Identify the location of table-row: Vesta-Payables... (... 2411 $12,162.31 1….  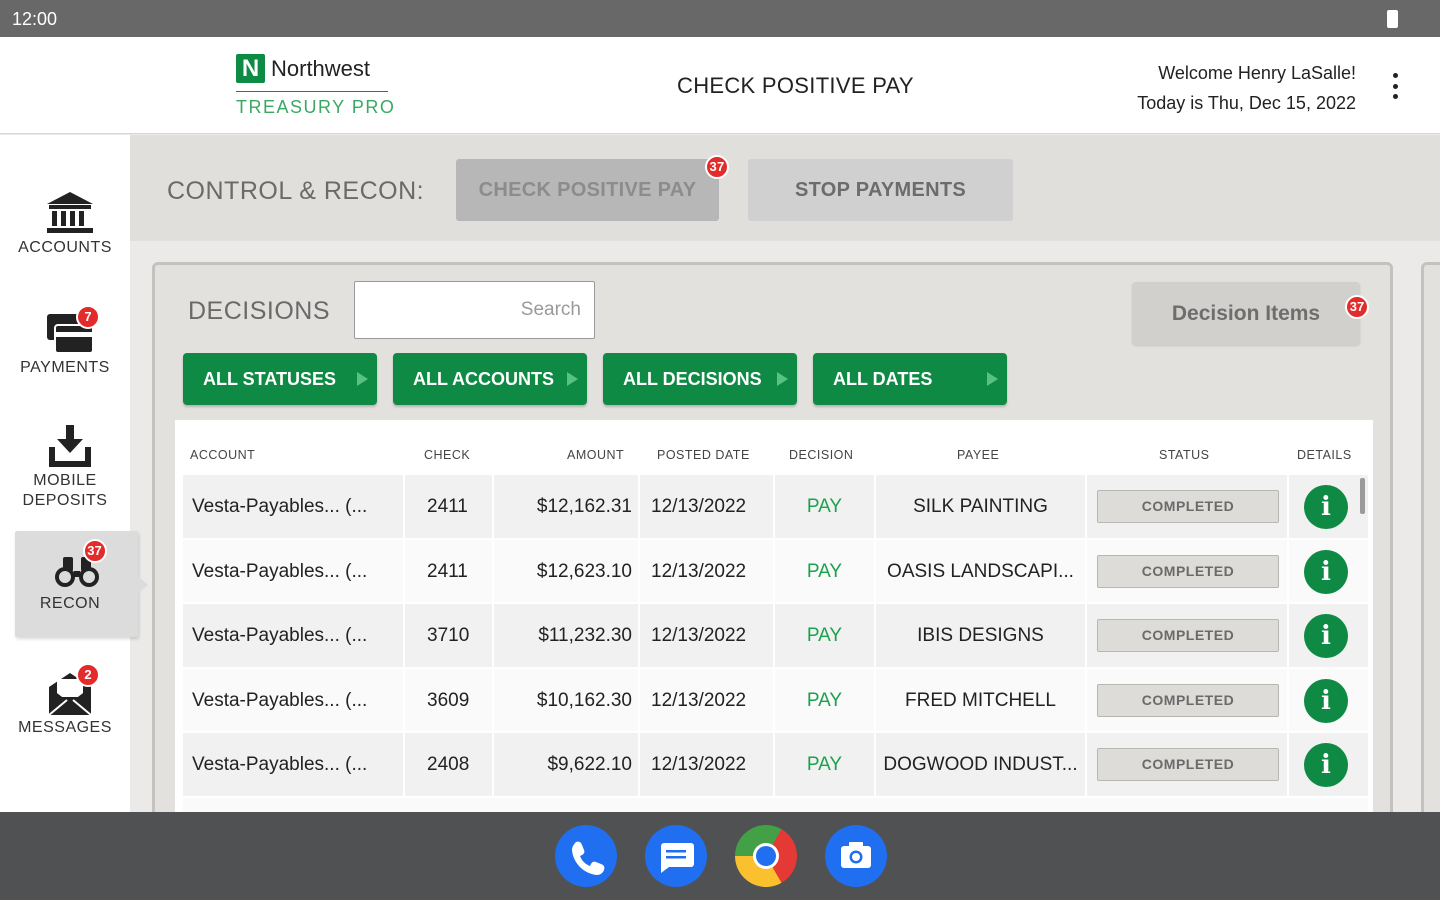
(775, 507).